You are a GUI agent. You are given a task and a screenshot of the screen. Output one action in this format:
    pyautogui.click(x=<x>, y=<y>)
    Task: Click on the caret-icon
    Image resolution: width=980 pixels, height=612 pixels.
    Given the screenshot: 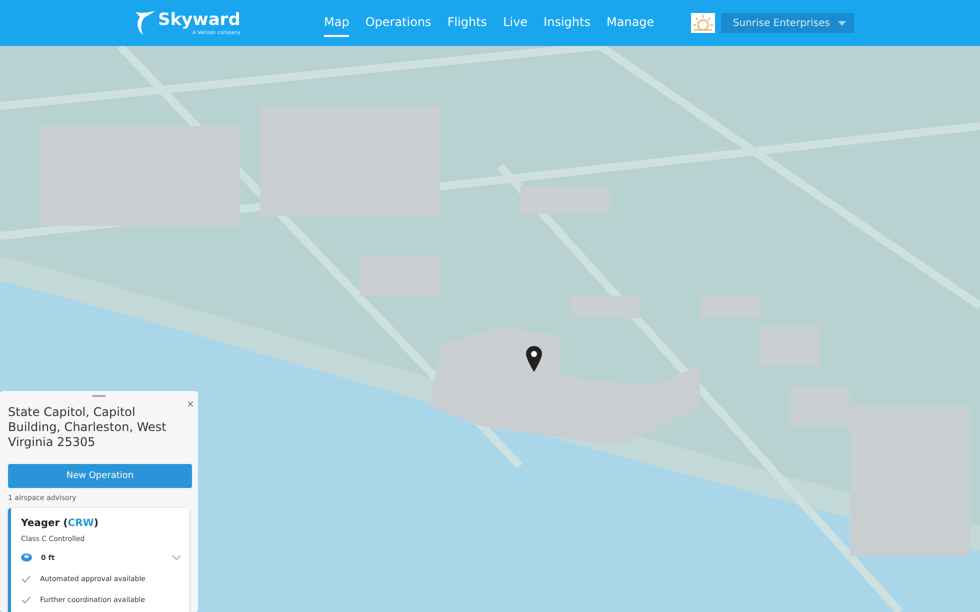 What is the action you would take?
    pyautogui.click(x=842, y=23)
    